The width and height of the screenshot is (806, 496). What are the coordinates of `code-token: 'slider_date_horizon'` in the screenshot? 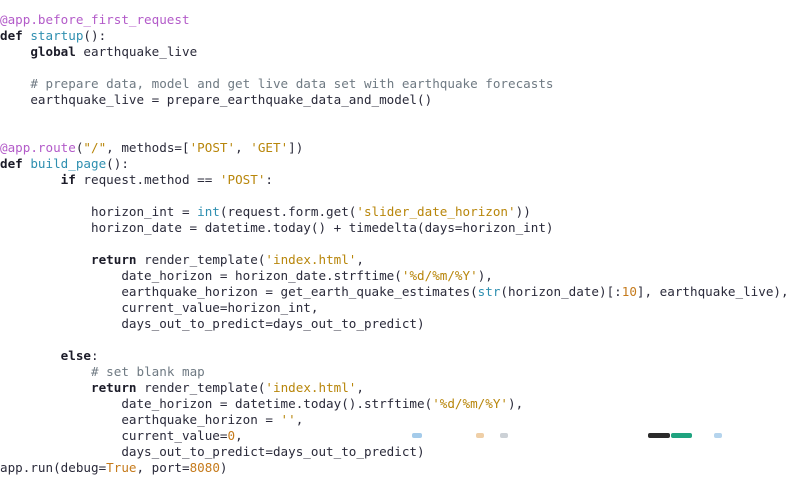 It's located at (436, 211).